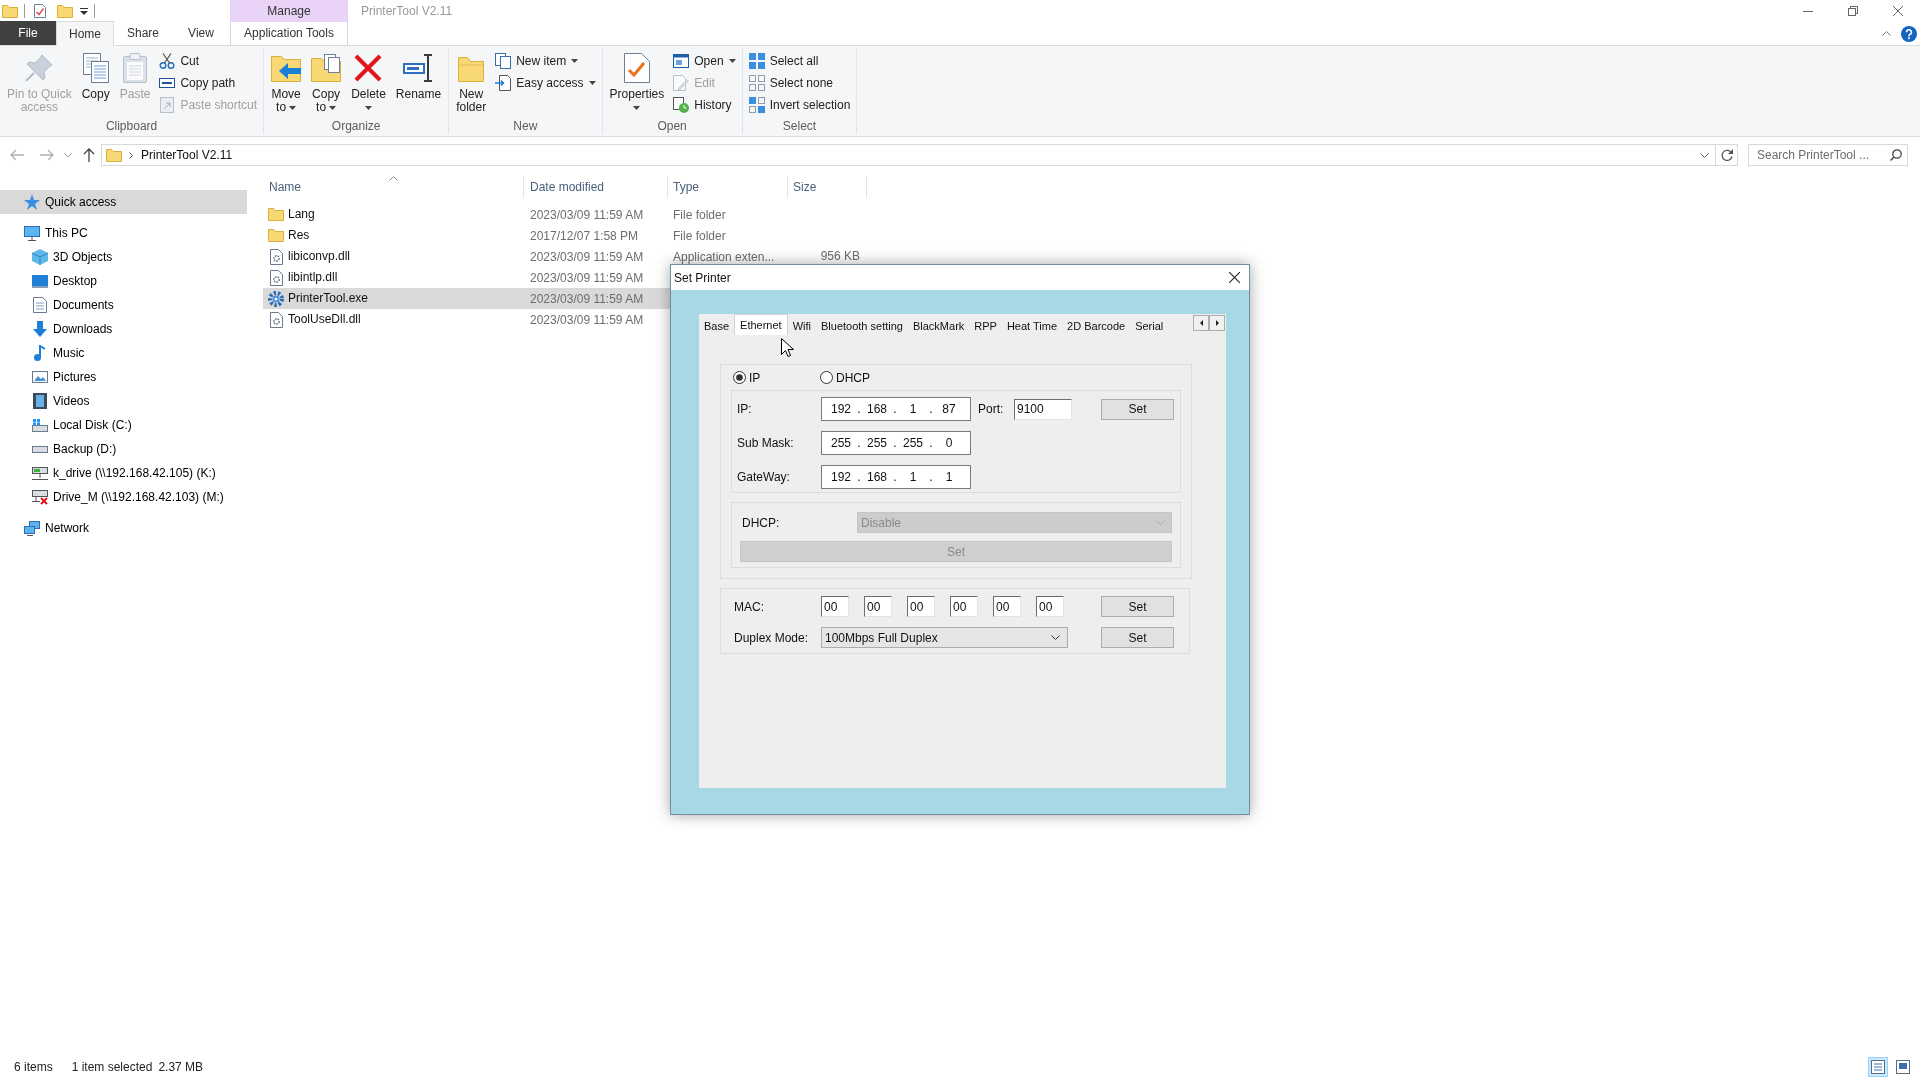 This screenshot has width=1920, height=1080. Describe the element at coordinates (167, 83) in the screenshot. I see `path-bar-icon` at that location.